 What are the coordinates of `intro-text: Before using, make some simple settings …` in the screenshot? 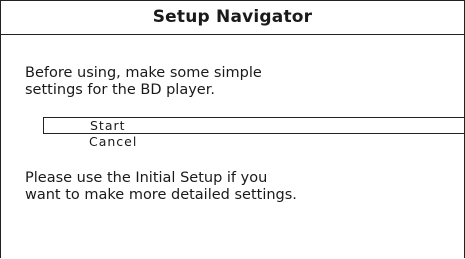 It's located at (143, 81).